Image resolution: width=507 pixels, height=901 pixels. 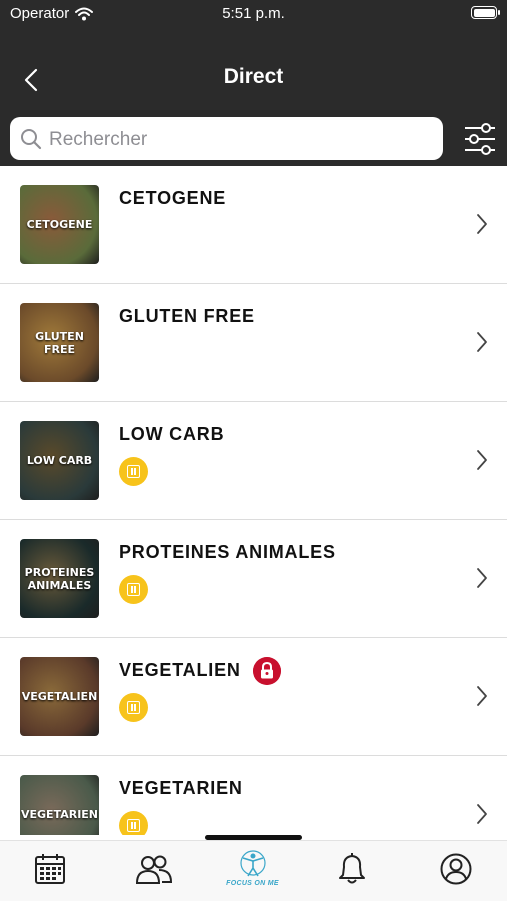 I want to click on battery-icon, so click(x=485, y=12).